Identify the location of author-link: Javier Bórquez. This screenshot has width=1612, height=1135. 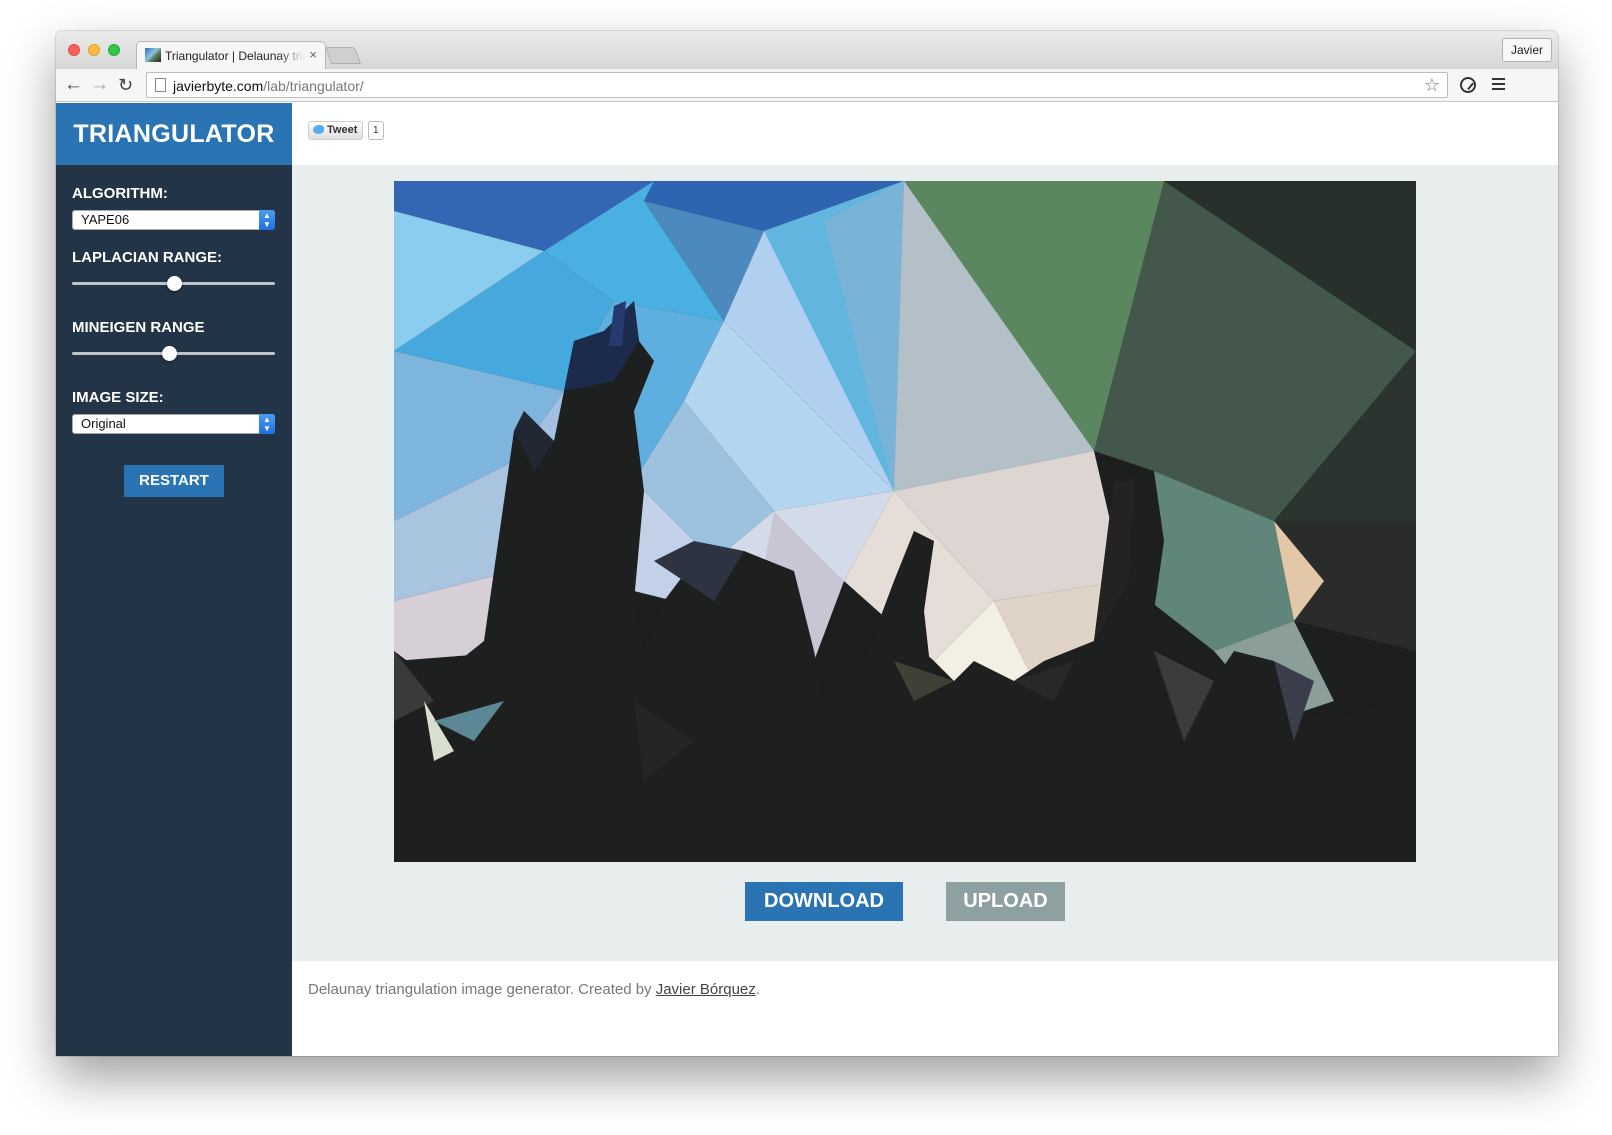
(706, 989).